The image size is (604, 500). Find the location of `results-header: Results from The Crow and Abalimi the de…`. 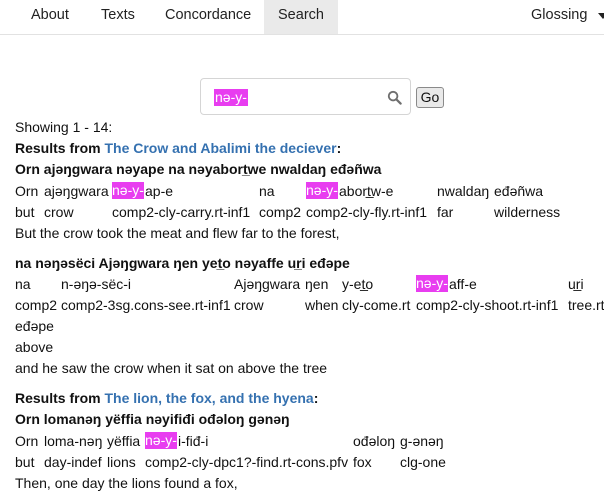

results-header: Results from The Crow and Abalimi the de… is located at coordinates (178, 148).